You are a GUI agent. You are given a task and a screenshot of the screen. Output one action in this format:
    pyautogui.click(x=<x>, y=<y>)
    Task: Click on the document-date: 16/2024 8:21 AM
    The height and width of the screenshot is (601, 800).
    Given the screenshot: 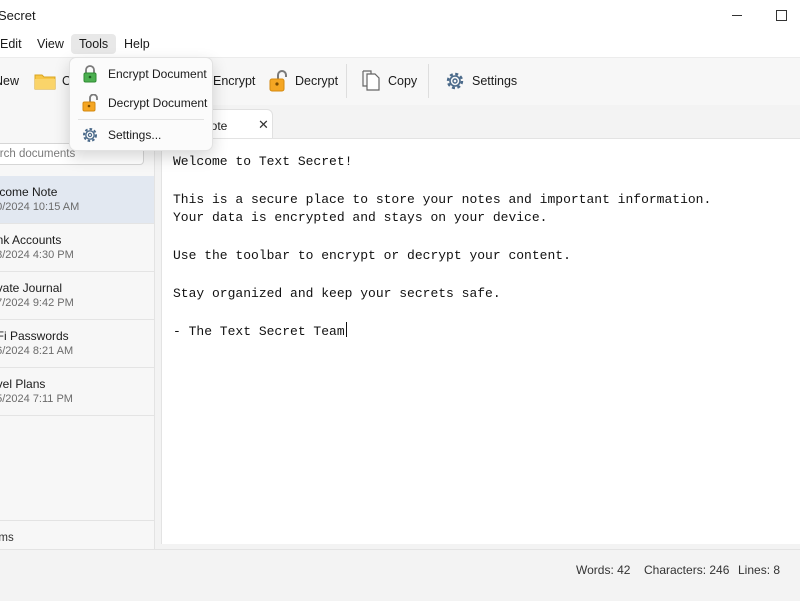 What is the action you would take?
    pyautogui.click(x=37, y=351)
    